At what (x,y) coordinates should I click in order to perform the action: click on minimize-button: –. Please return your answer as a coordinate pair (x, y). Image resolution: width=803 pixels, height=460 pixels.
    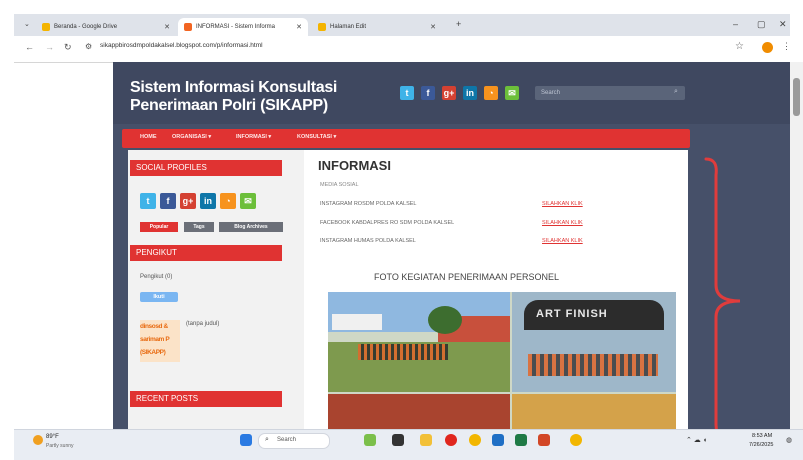
    Looking at the image, I should click on (735, 24).